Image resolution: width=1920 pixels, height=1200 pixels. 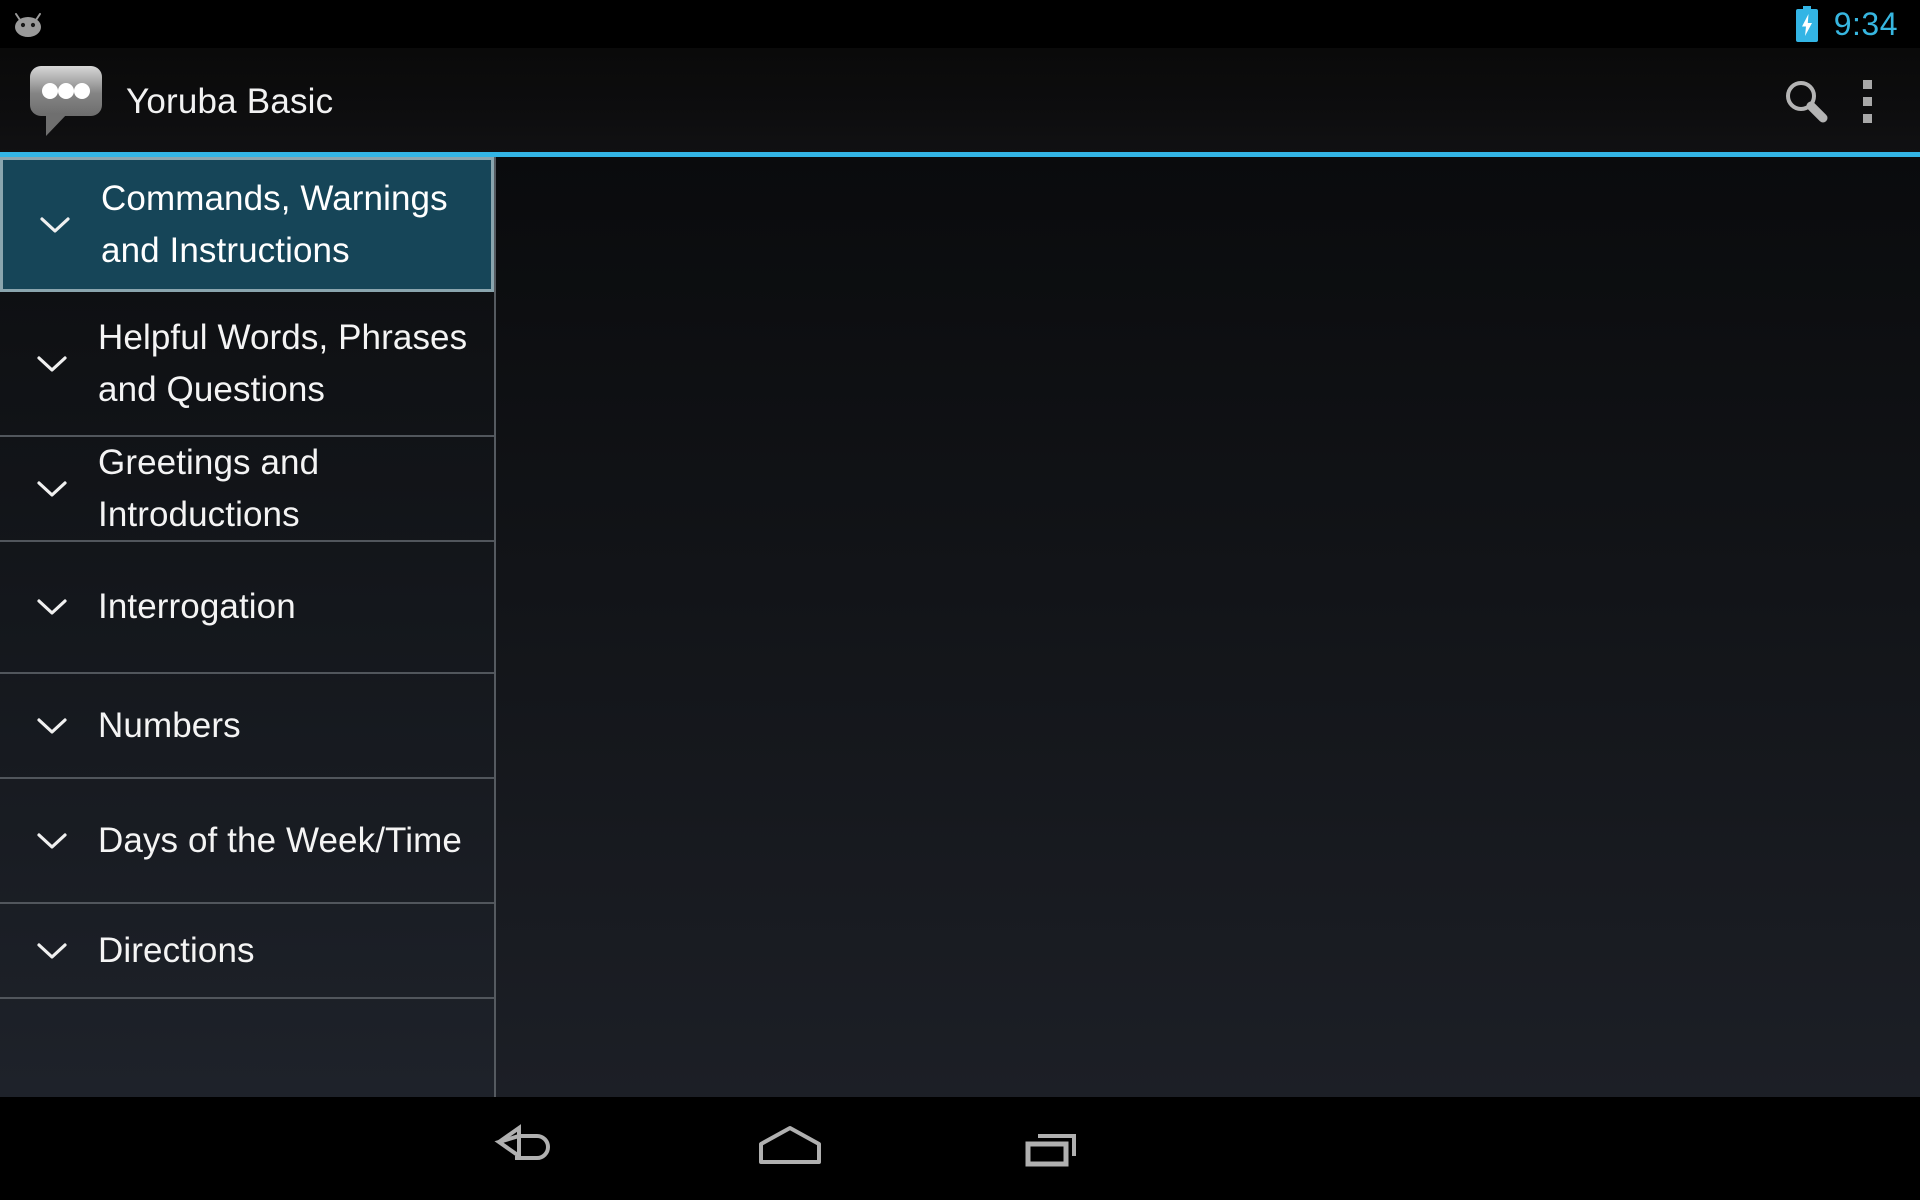 I want to click on list-item-label: Days of the Week/Time, so click(x=280, y=840).